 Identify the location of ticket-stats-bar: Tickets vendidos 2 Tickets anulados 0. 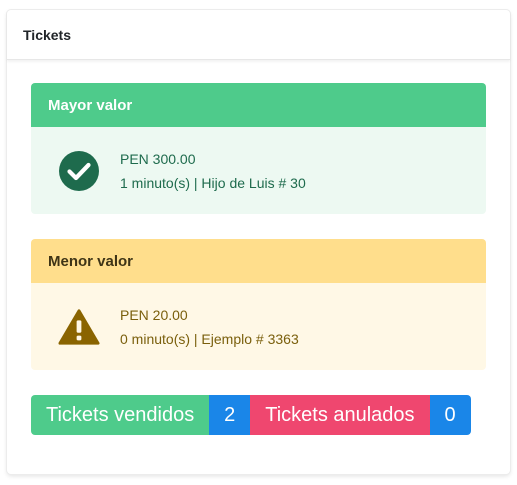
(251, 415).